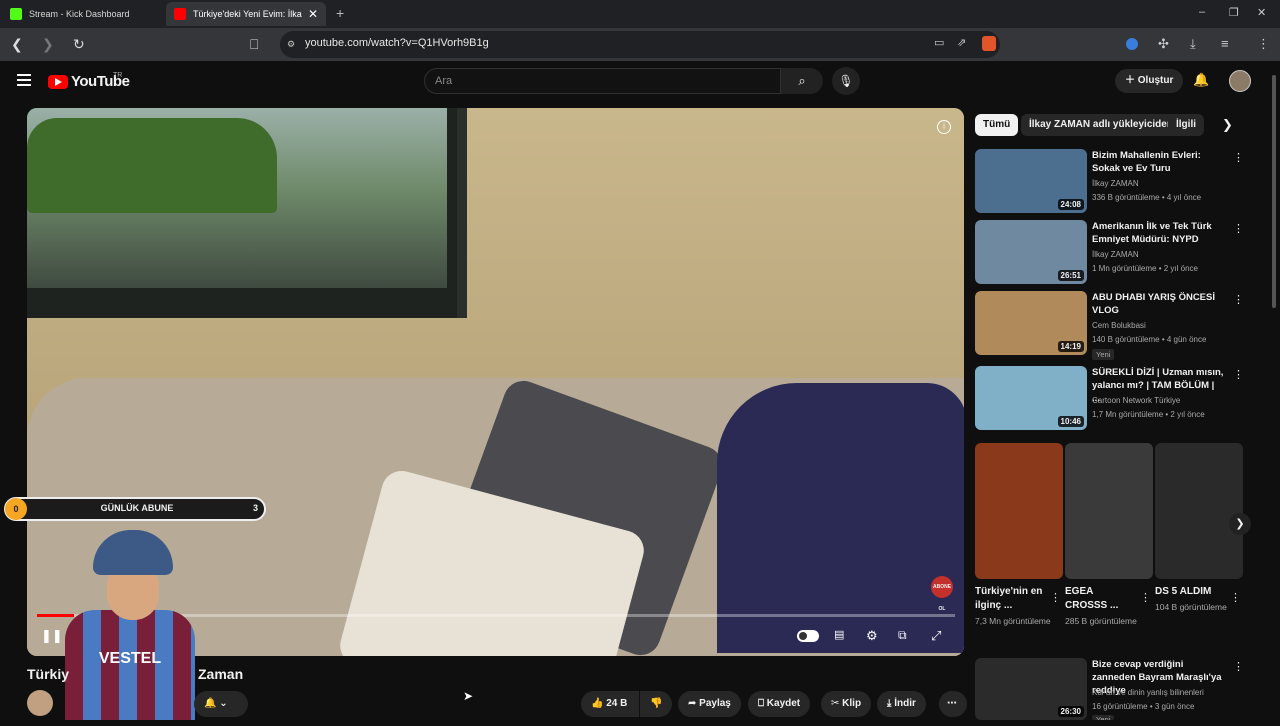 This screenshot has width=1280, height=726. Describe the element at coordinates (839, 634) in the screenshot. I see `subtitles-icon: ▤` at that location.